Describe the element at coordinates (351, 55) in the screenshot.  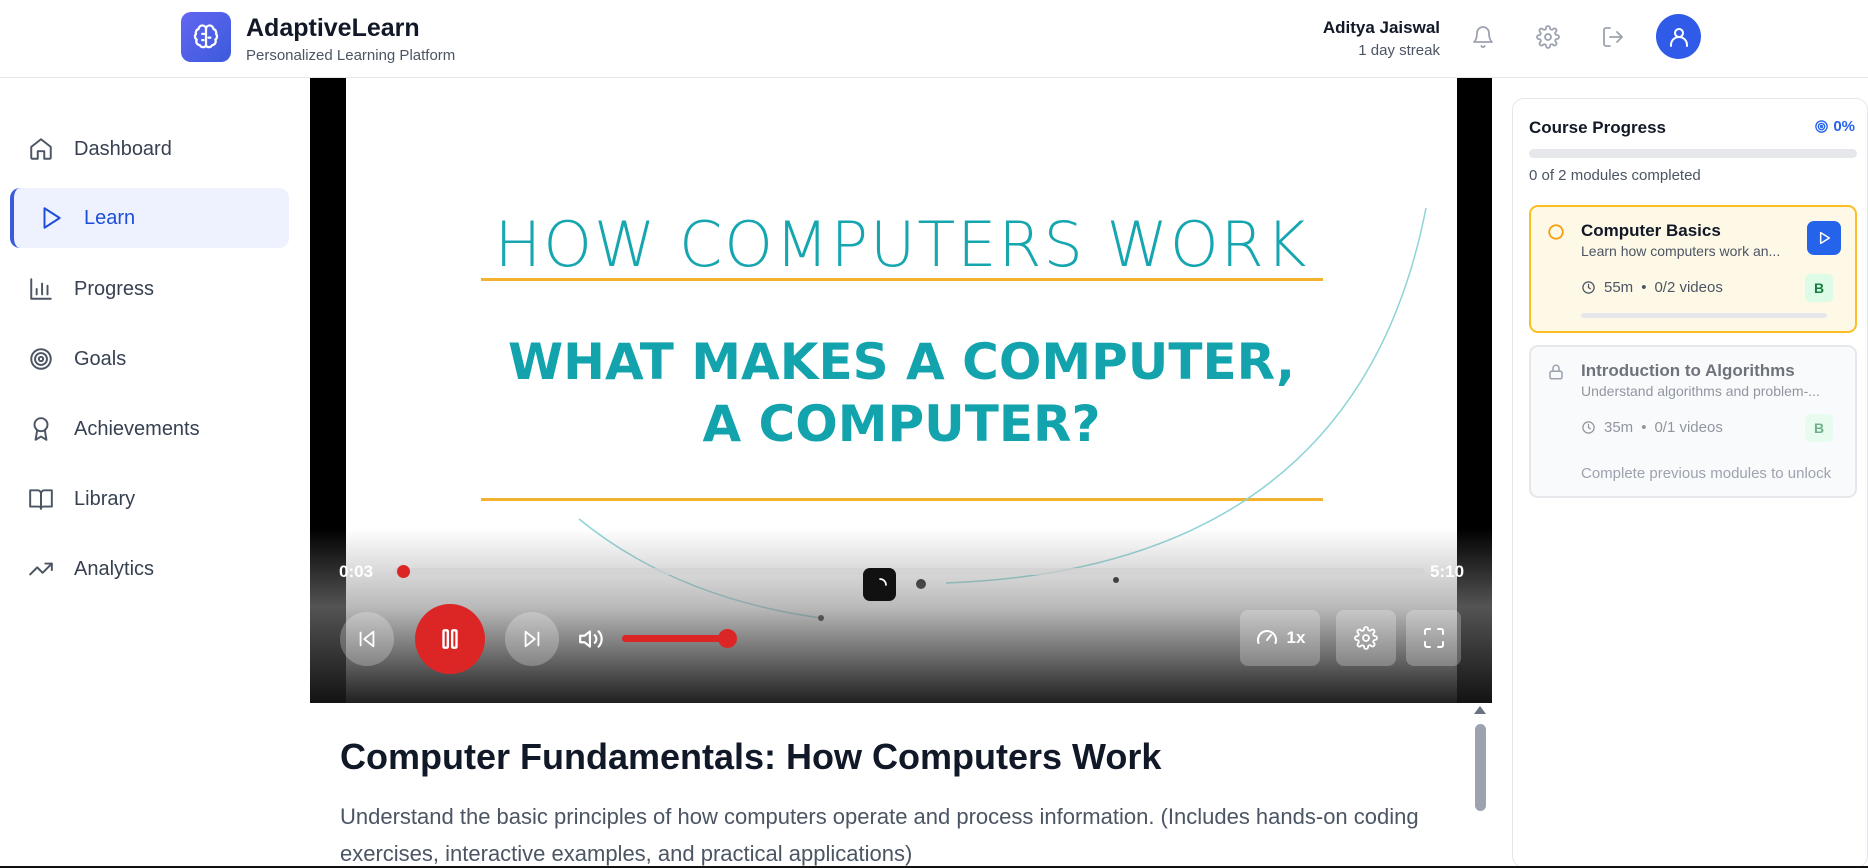
I see `app-tagline: Personalized Learning Platform` at that location.